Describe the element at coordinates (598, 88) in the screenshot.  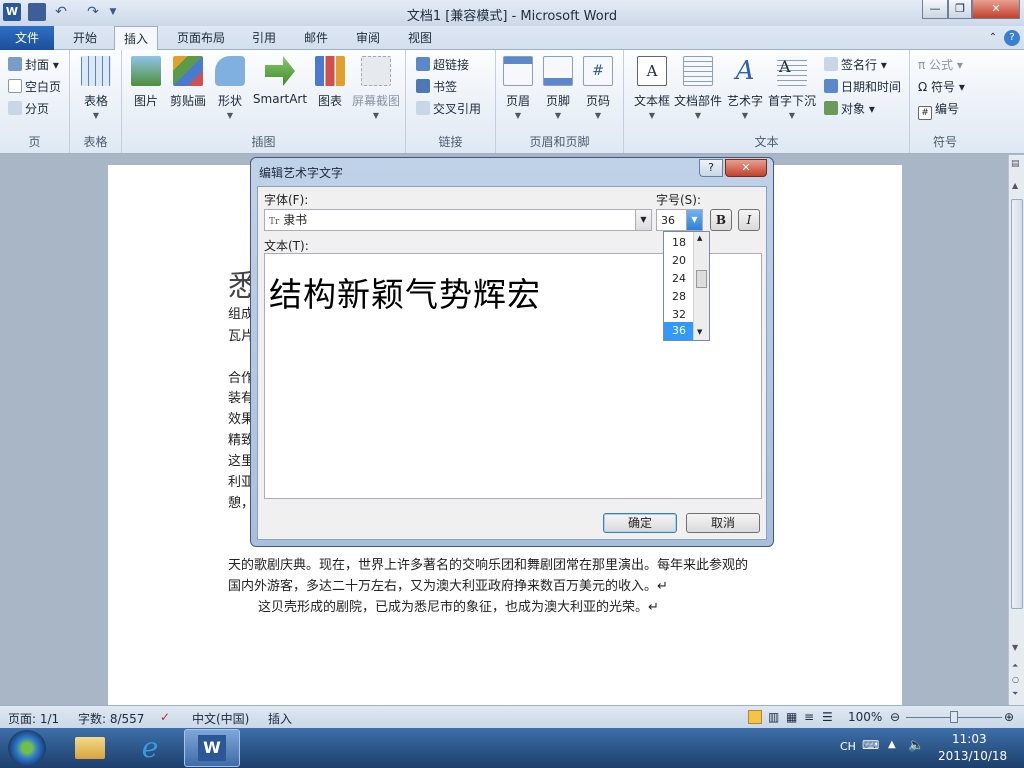
I see `page-number-button: # 页码 ▼` at that location.